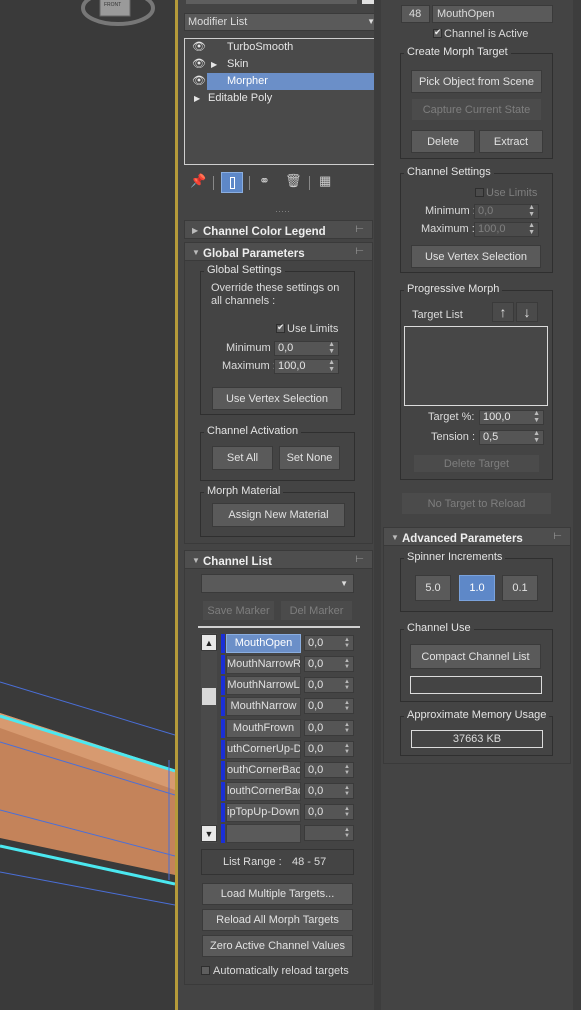  Describe the element at coordinates (198, 180) in the screenshot. I see `pin-stack-icon: 📌` at that location.